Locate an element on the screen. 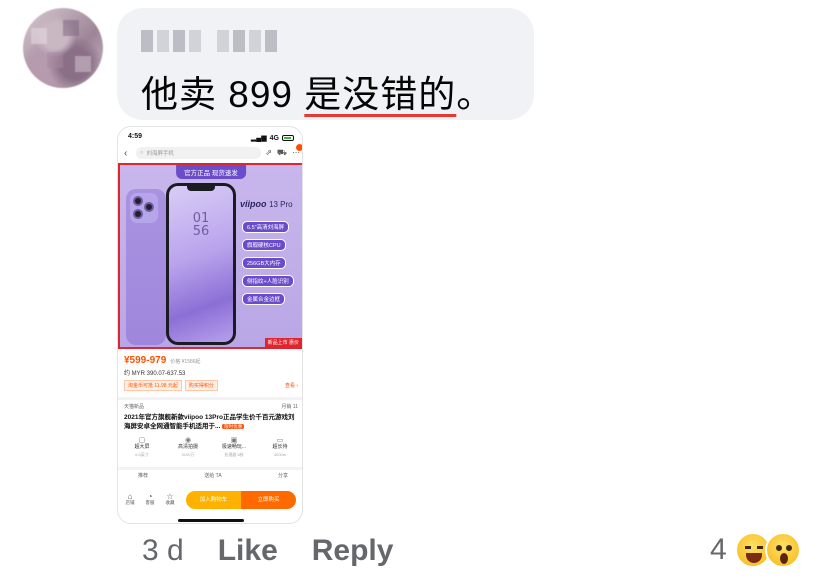 This screenshot has height=578, width=828. price: ¥599-979 is located at coordinates (145, 360).